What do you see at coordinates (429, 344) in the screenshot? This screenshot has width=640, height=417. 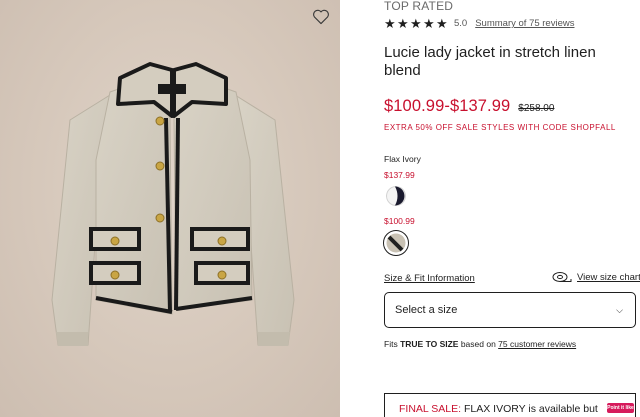 I see `fit-emphasis: TRUE TO SIZE` at bounding box center [429, 344].